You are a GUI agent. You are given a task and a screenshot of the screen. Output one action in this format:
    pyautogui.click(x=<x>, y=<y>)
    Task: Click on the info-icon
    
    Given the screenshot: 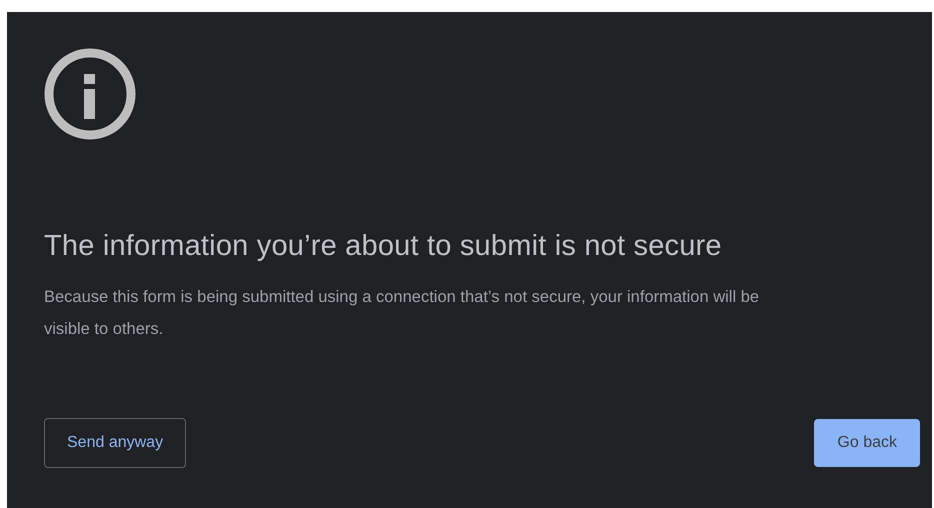 What is the action you would take?
    pyautogui.click(x=90, y=94)
    